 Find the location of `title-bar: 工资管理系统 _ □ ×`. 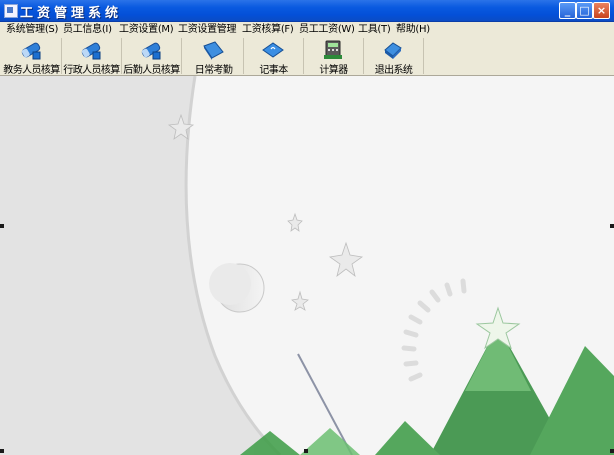

title-bar: 工资管理系统 _ □ × is located at coordinates (307, 11).